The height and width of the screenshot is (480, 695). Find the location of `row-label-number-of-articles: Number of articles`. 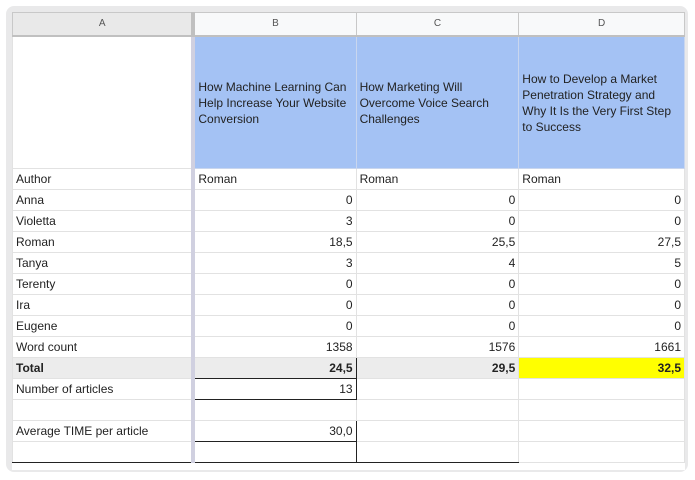

row-label-number-of-articles: Number of articles is located at coordinates (104, 389).